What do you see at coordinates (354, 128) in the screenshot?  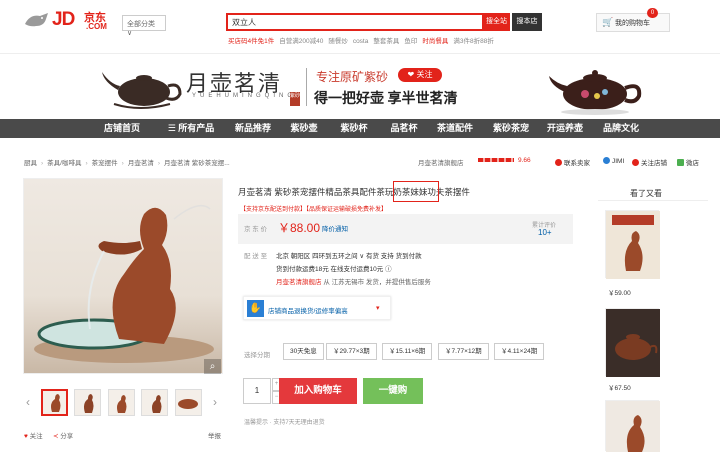 I see `nav-item-cup: 紫砂杯` at bounding box center [354, 128].